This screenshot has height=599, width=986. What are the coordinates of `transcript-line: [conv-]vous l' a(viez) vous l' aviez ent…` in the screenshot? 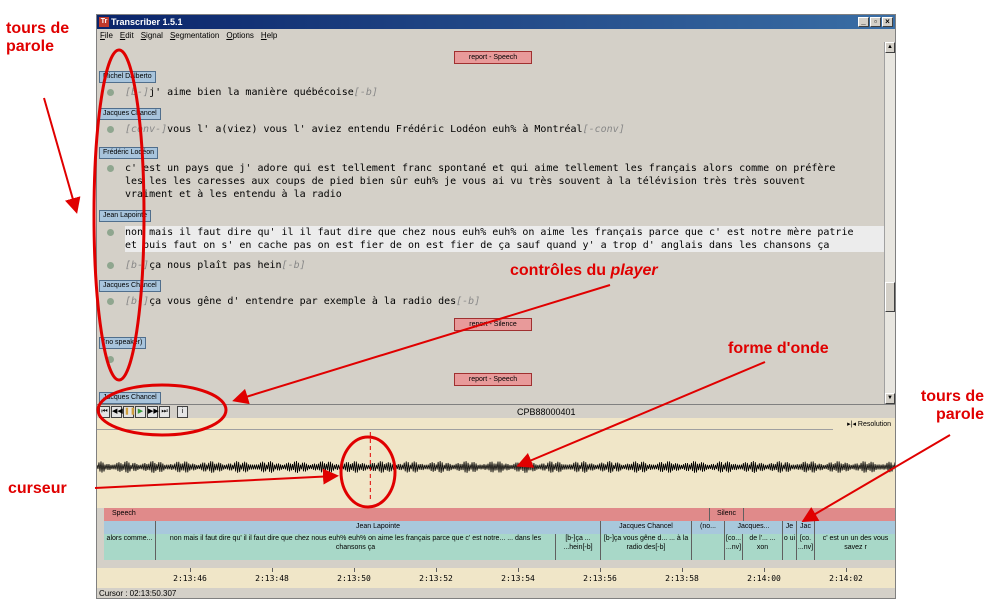 It's located at (375, 129).